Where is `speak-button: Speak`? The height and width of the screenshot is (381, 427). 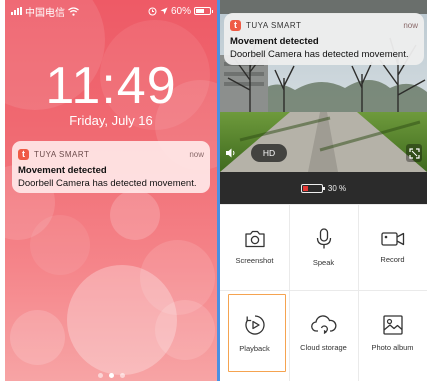 speak-button: Speak is located at coordinates (323, 247).